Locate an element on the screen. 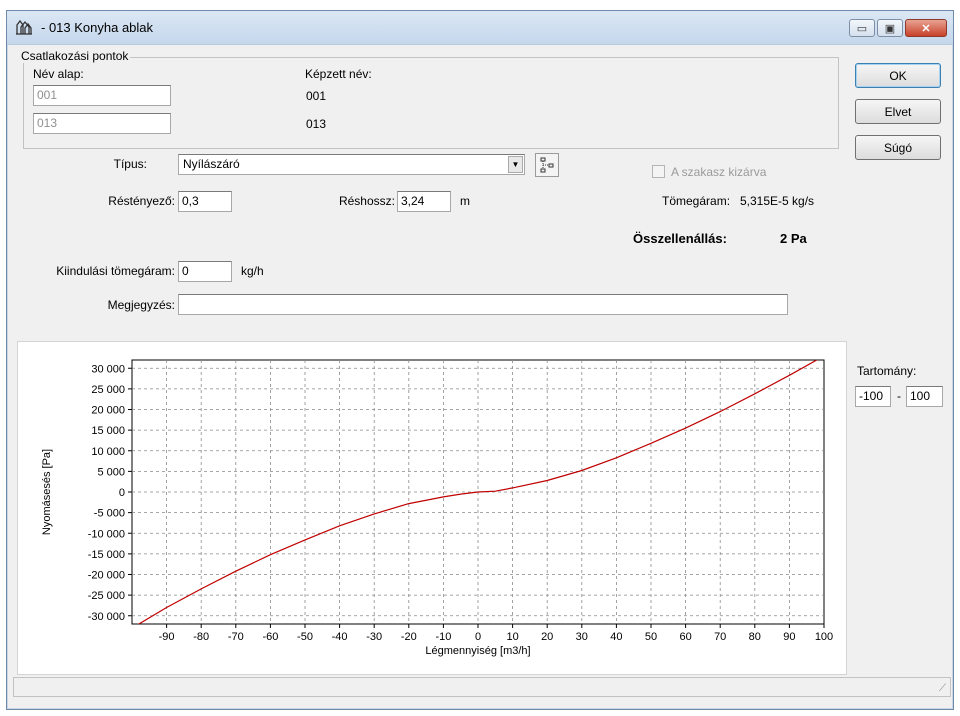 This screenshot has height=716, width=960. y-tick-label: 15 000 is located at coordinates (108, 431).